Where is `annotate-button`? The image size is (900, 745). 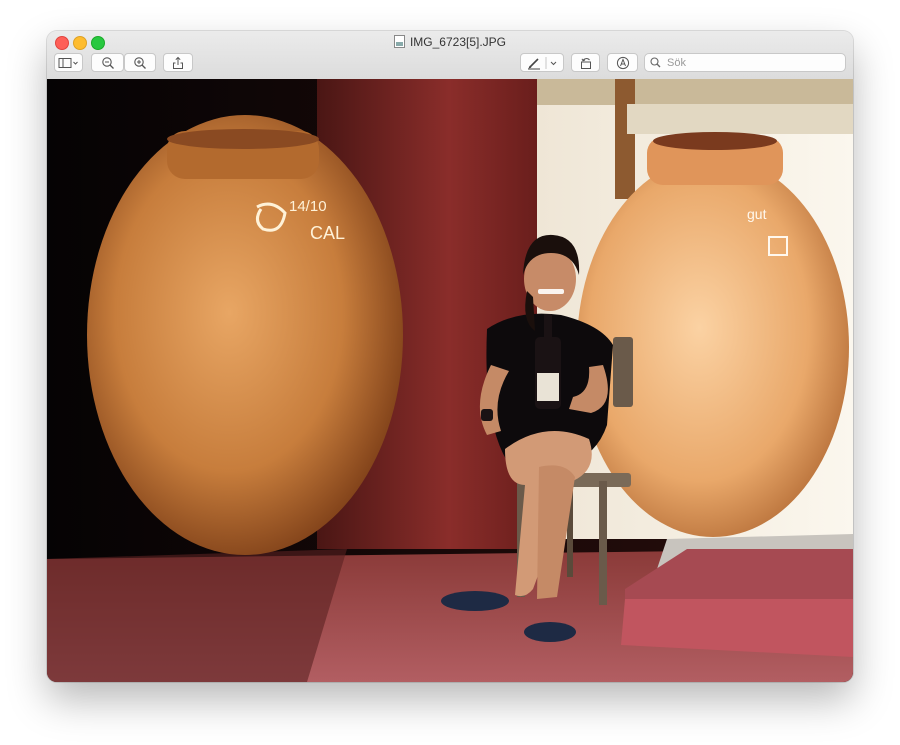
annotate-button is located at coordinates (622, 62).